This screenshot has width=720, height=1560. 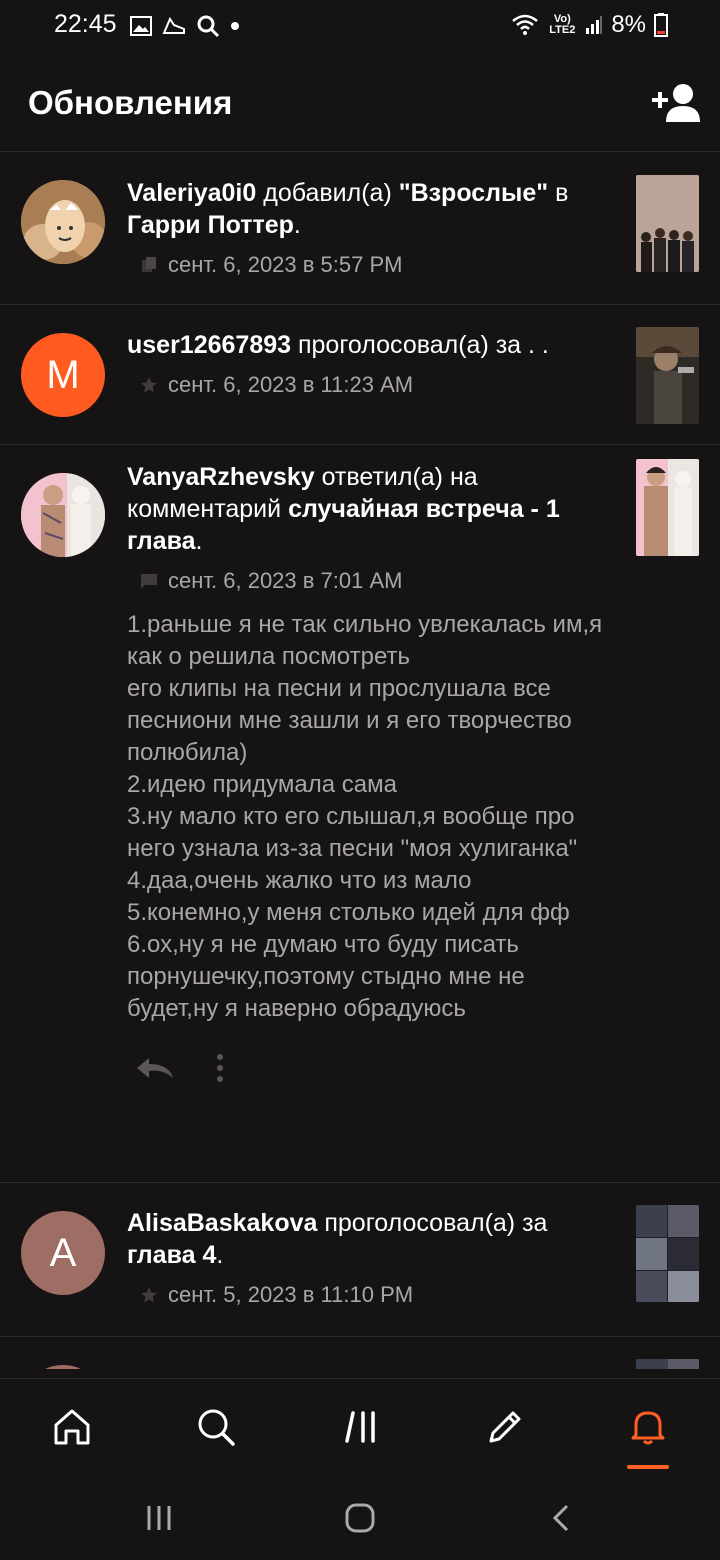 I want to click on add-user-icon, so click(x=676, y=103).